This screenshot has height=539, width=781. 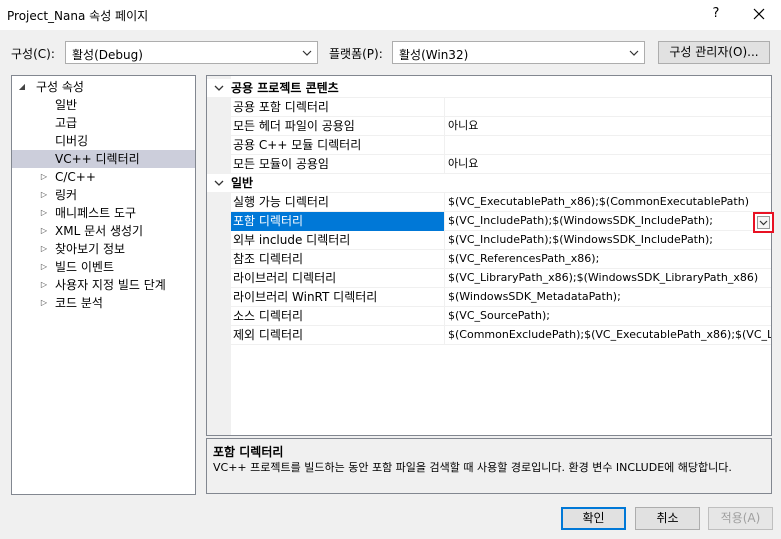 What do you see at coordinates (60, 87) in the screenshot?
I see `tree-root-item: 구성 속성` at bounding box center [60, 87].